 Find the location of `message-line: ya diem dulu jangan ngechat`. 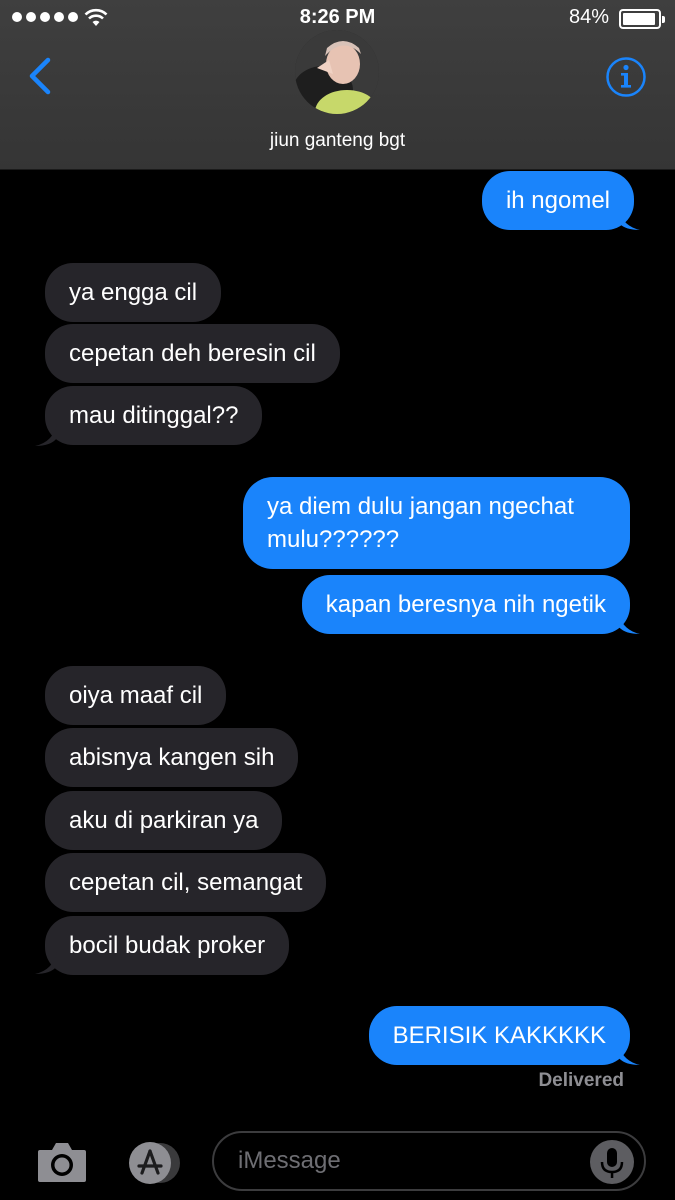

message-line: ya diem dulu jangan ngechat is located at coordinates (420, 506).